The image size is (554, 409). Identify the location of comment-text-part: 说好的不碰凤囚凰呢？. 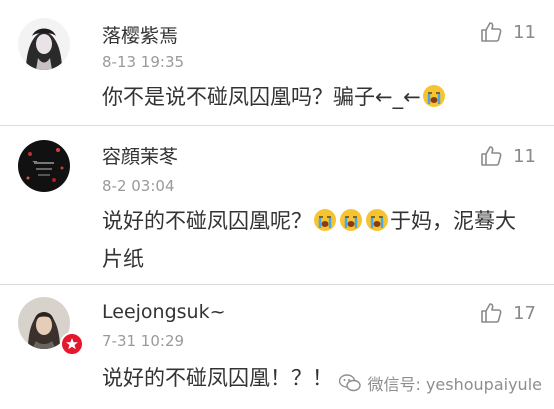
(207, 221).